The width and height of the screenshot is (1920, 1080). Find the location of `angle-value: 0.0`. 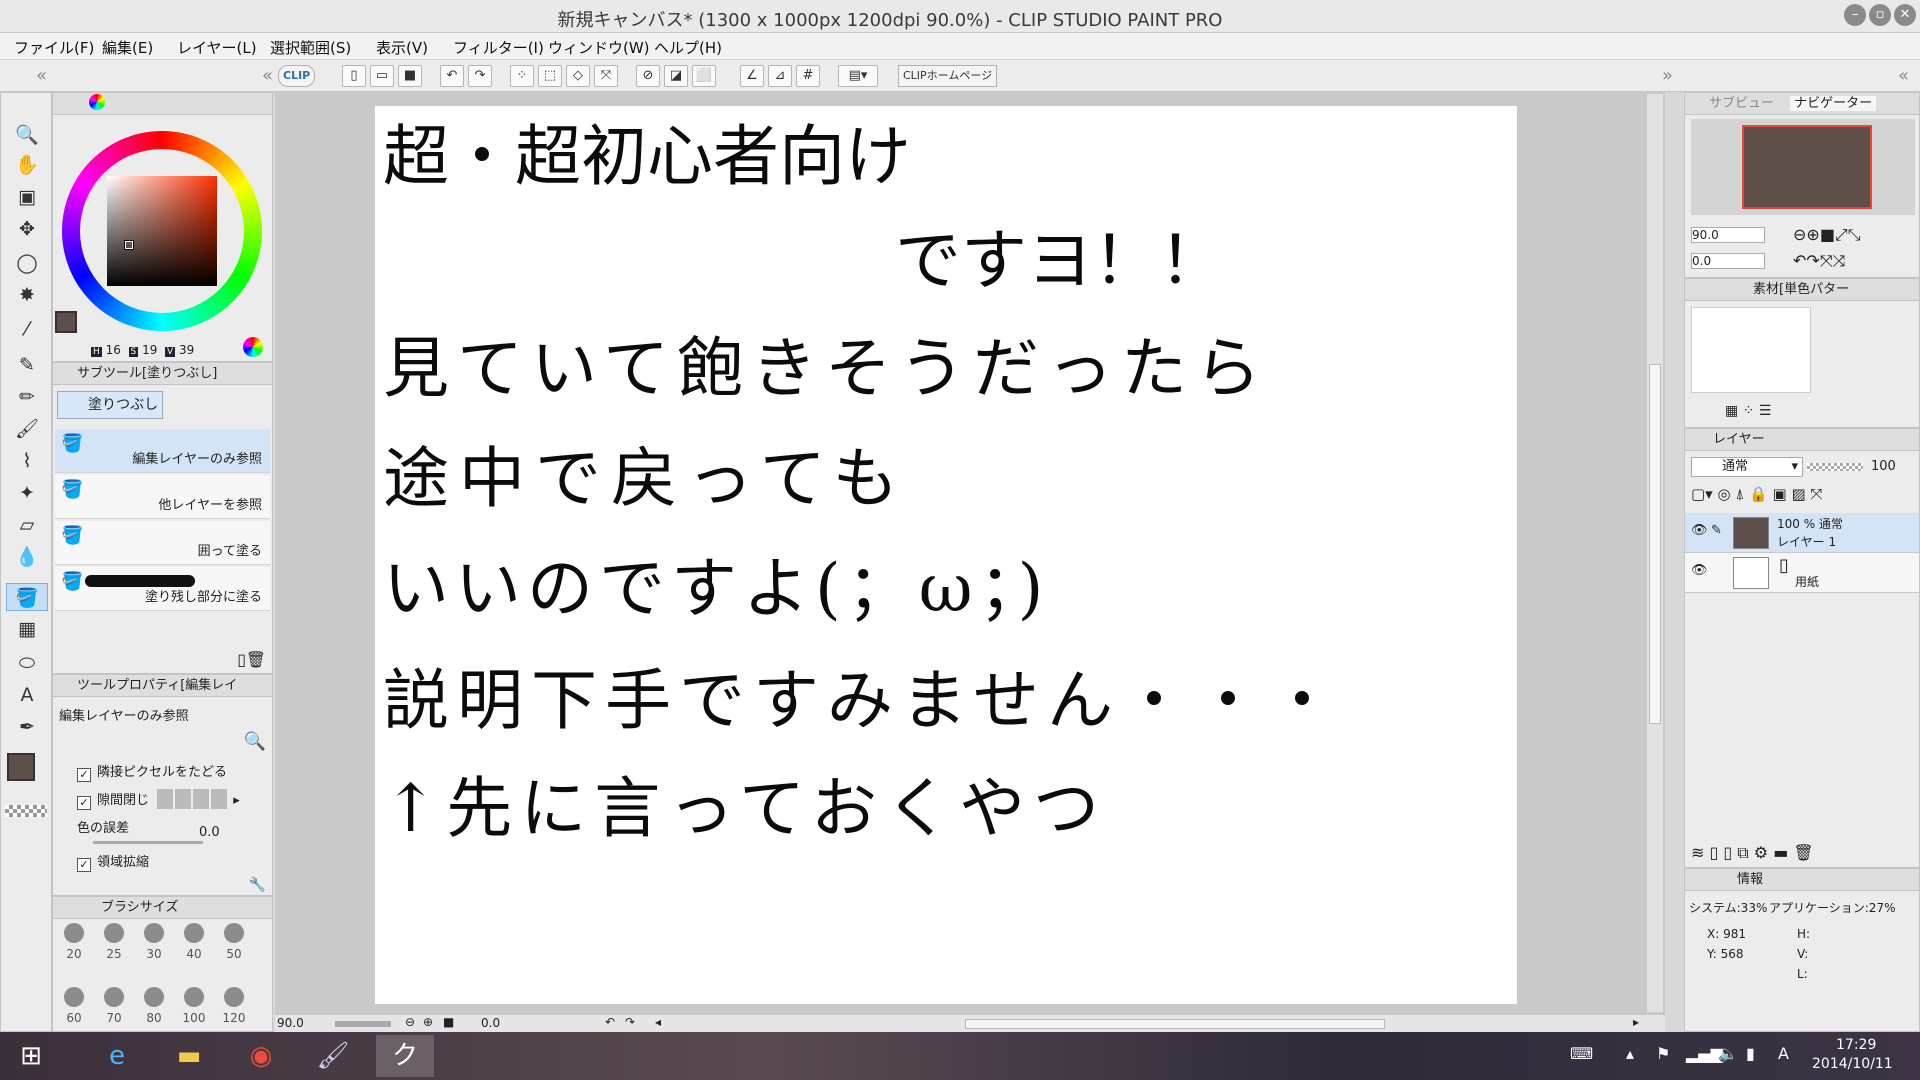

angle-value: 0.0 is located at coordinates (490, 1023).